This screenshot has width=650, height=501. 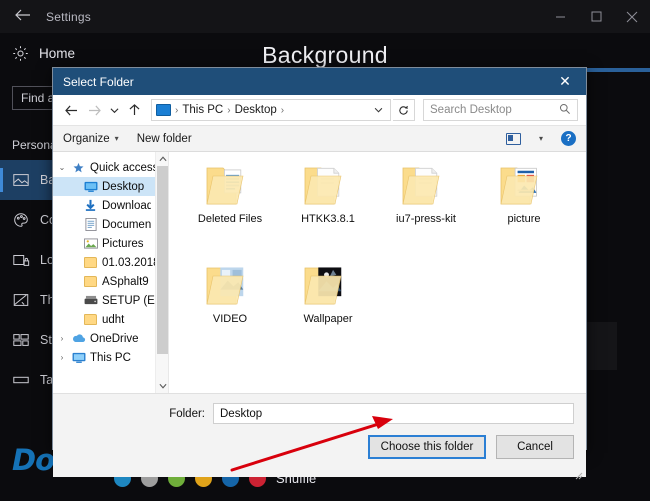 What do you see at coordinates (110, 357) in the screenshot?
I see `tree-item: › This PC` at bounding box center [110, 357].